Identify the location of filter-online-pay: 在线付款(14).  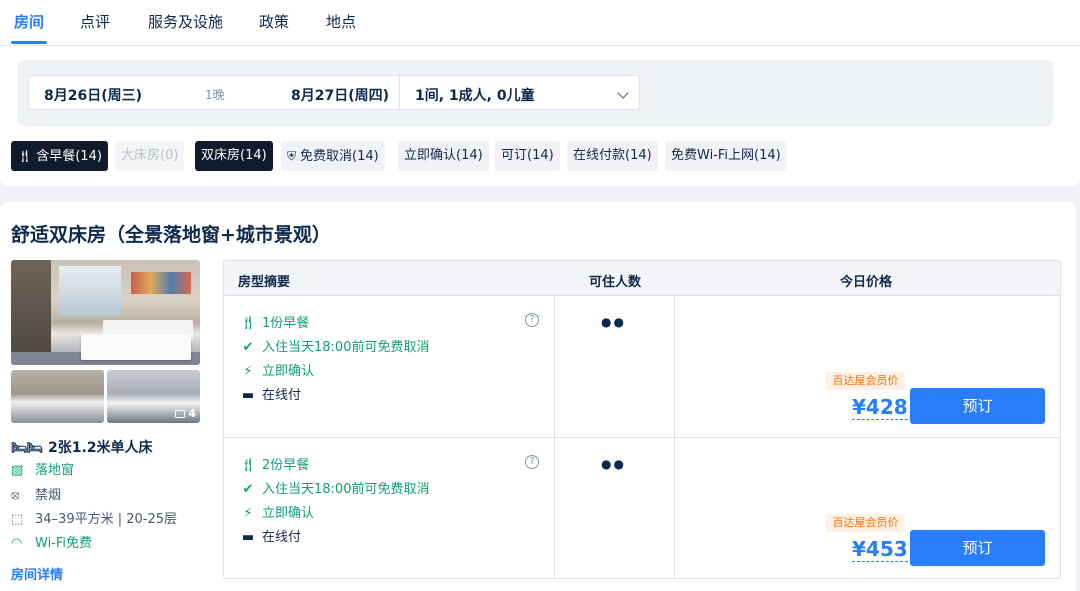
(612, 156).